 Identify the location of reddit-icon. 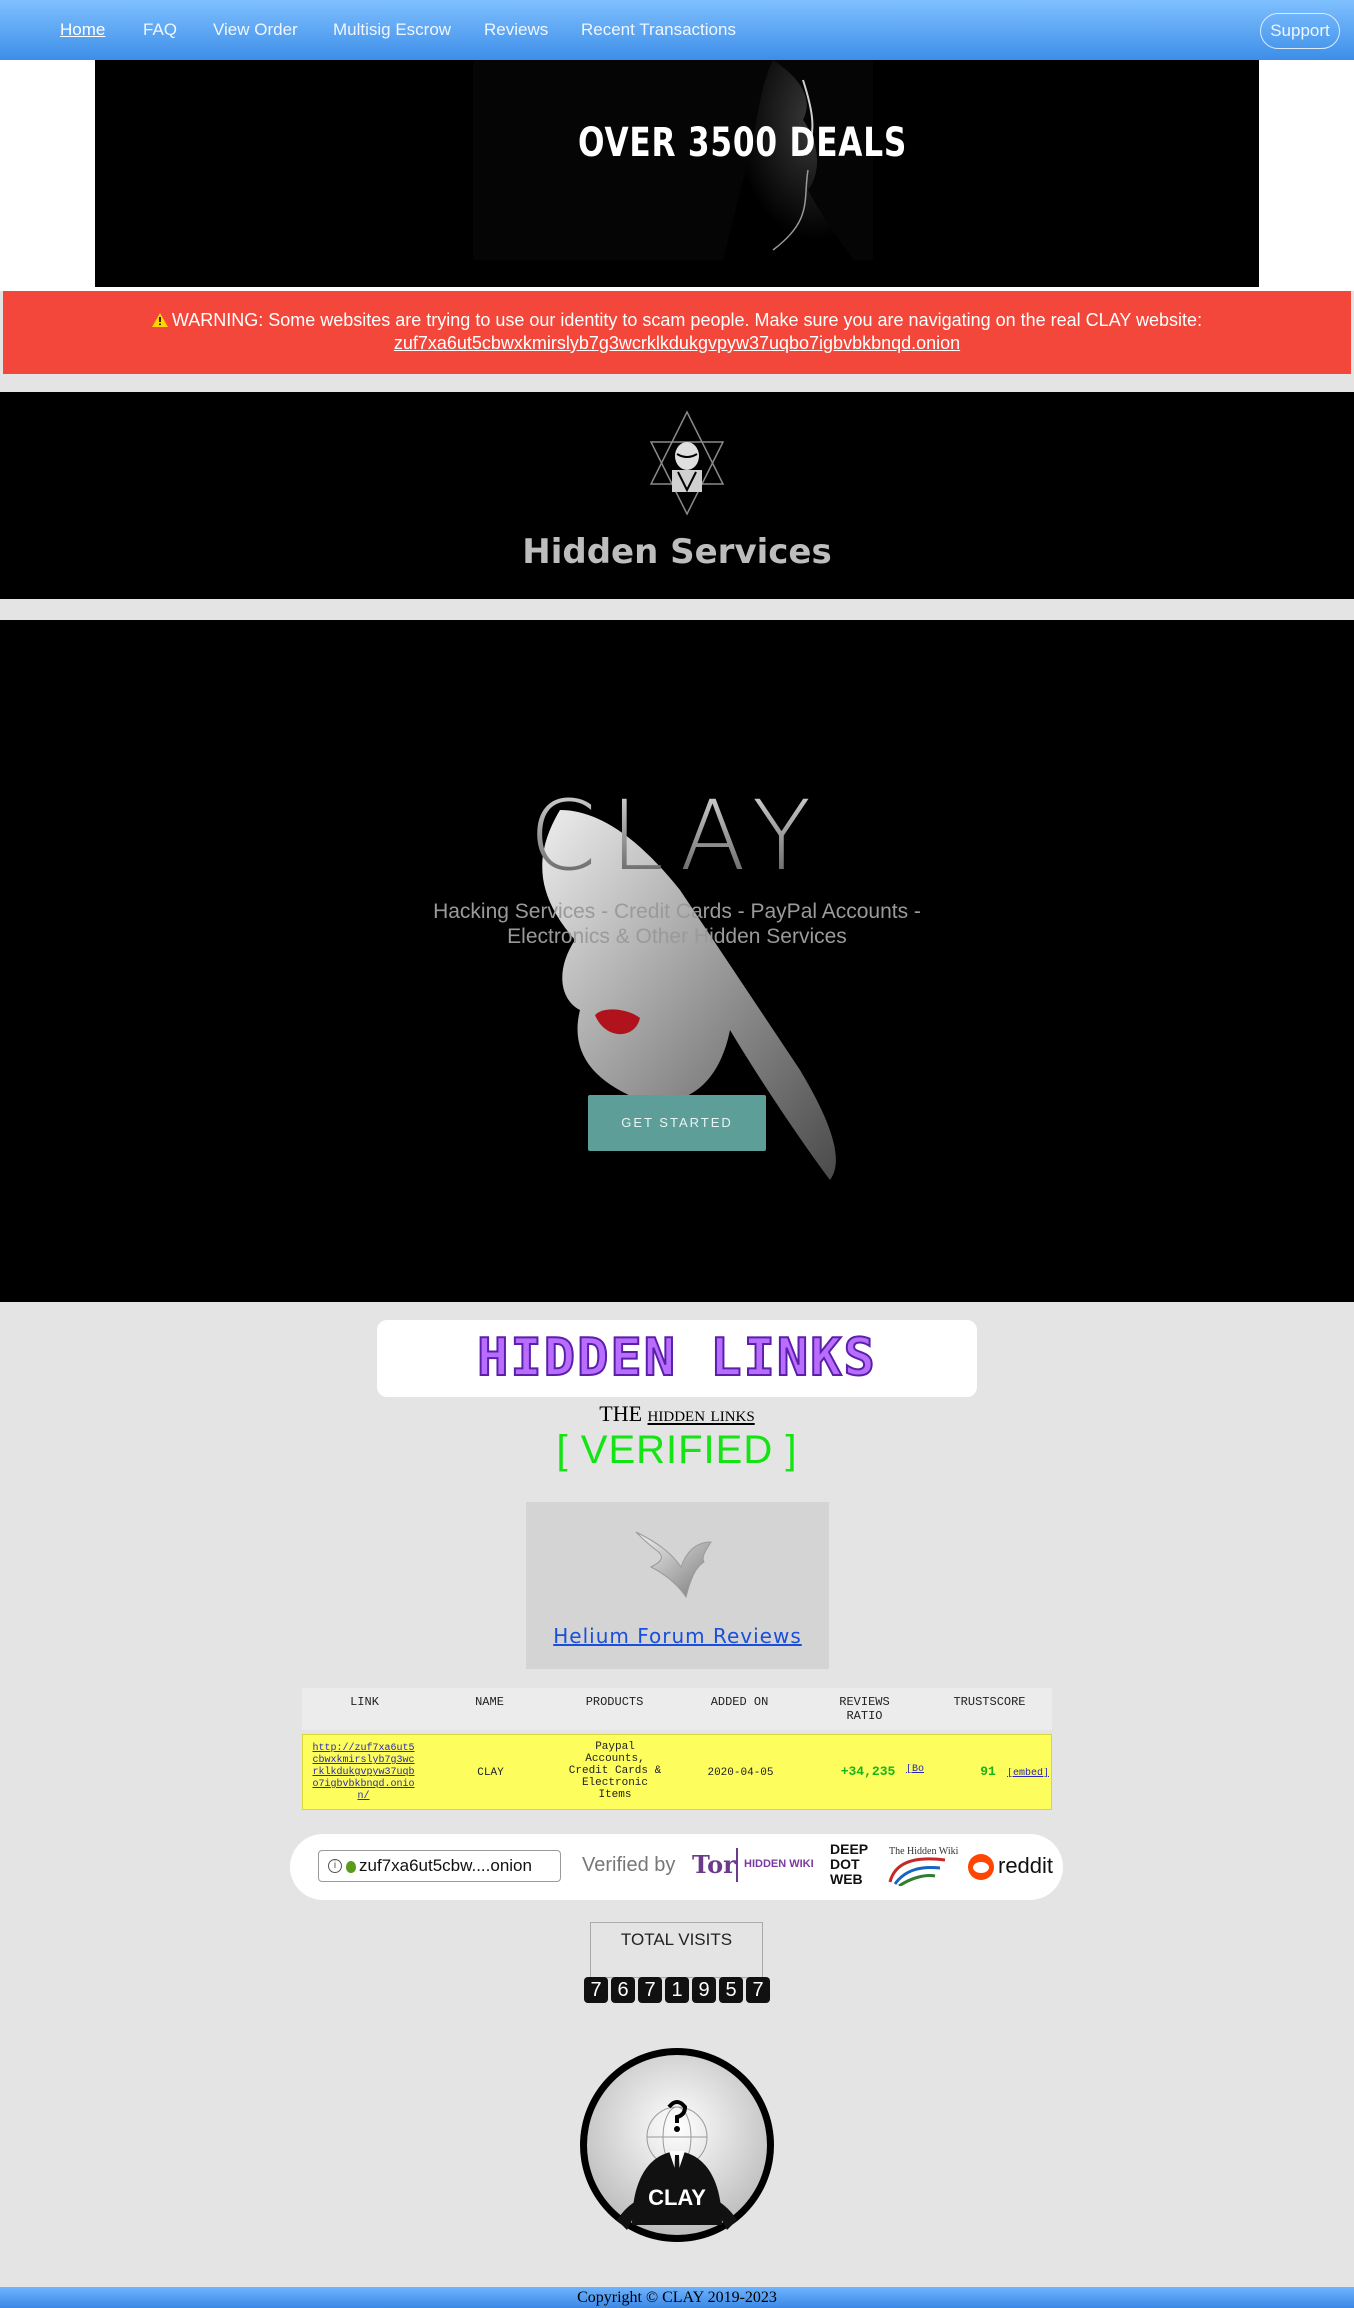
(981, 1867).